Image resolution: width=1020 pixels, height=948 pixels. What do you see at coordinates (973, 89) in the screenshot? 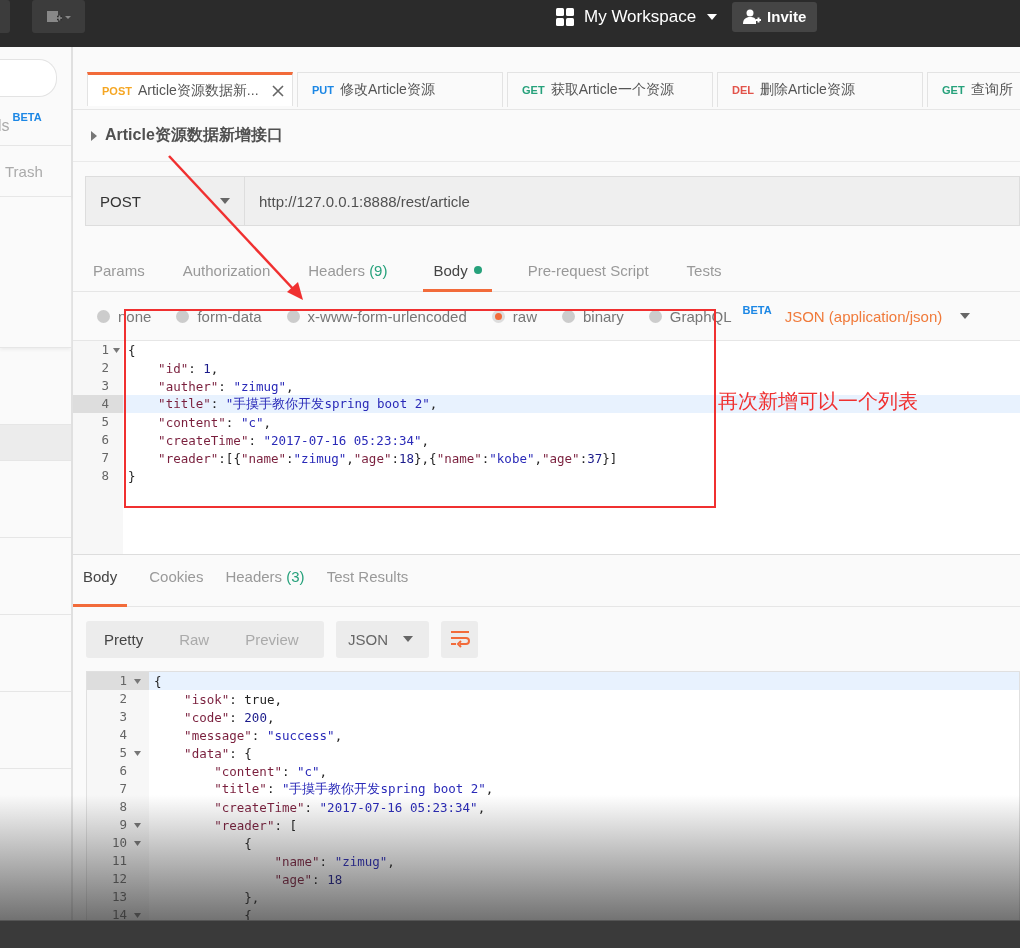
I see `request-tab: GET 查询所` at bounding box center [973, 89].